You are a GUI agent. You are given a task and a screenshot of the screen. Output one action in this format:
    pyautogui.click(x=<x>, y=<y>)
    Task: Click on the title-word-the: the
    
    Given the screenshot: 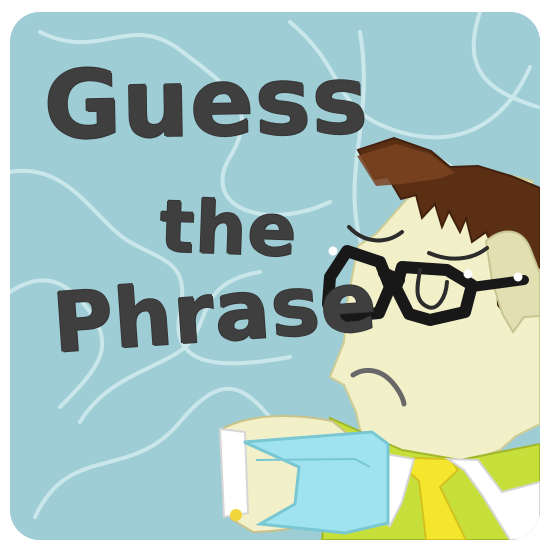 What is the action you would take?
    pyautogui.click(x=228, y=228)
    